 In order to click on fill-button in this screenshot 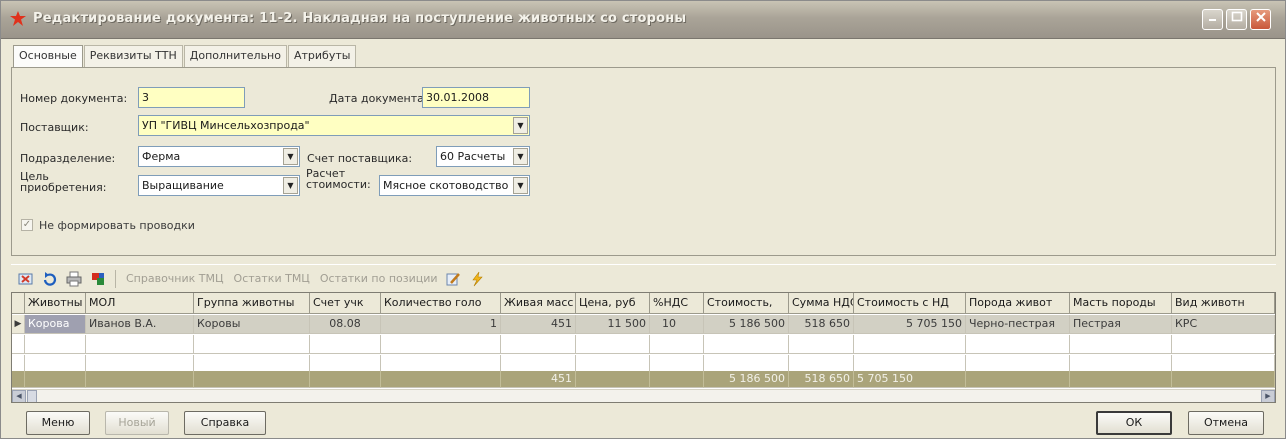, I will do `click(98, 279)`.